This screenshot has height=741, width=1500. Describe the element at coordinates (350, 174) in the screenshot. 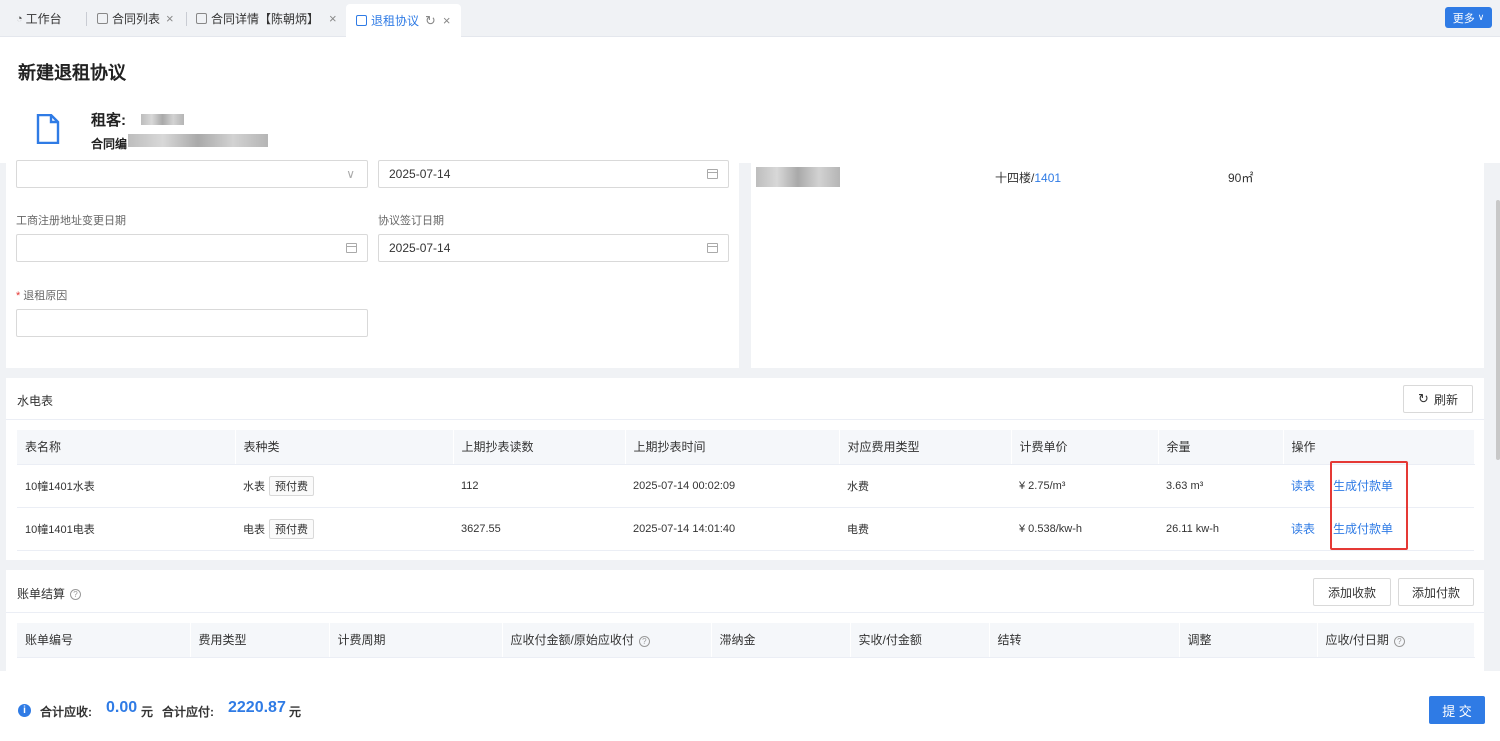

I see `chevron-down-icon: ∨` at that location.